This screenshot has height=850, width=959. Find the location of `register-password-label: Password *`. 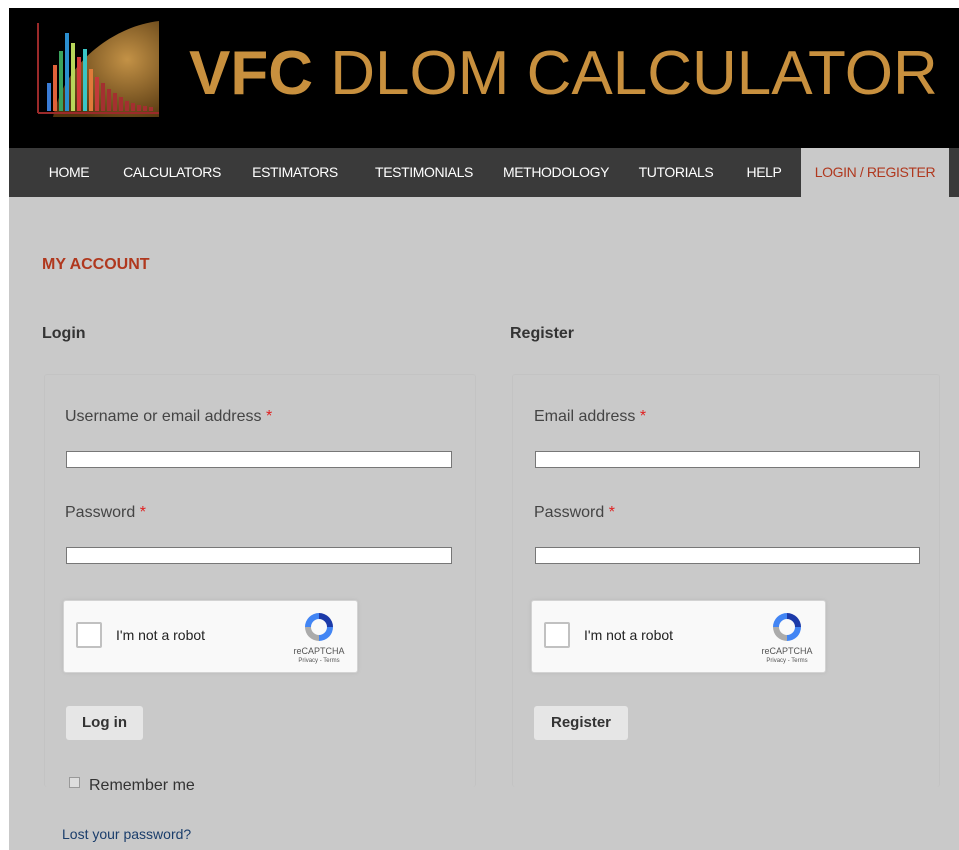

register-password-label: Password * is located at coordinates (574, 513).